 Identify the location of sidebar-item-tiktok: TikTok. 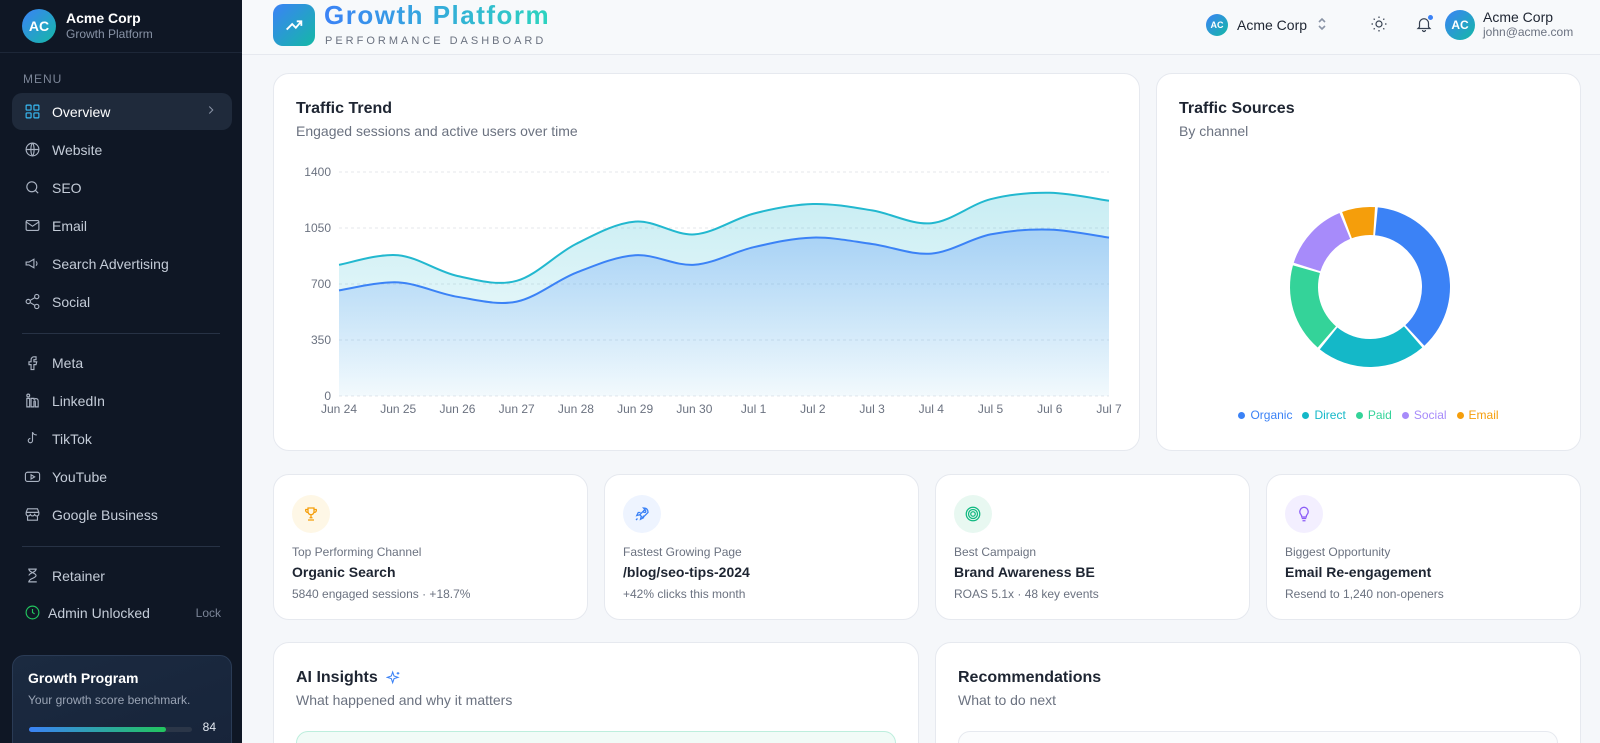
(122, 438).